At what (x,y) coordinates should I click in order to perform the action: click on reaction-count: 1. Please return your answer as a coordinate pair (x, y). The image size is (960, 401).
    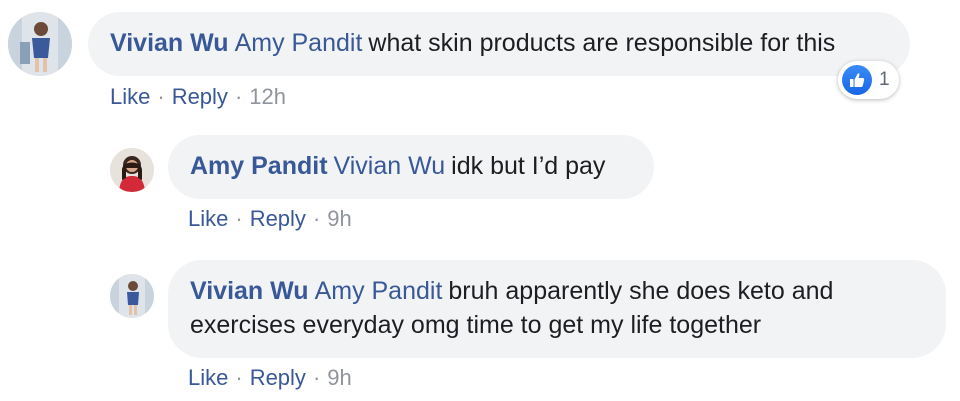
    Looking at the image, I should click on (884, 79).